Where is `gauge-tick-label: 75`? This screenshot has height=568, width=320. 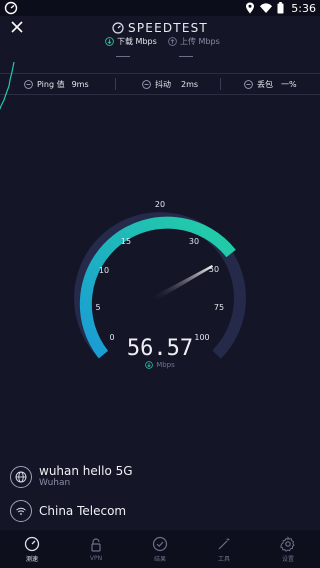 gauge-tick-label: 75 is located at coordinates (219, 307).